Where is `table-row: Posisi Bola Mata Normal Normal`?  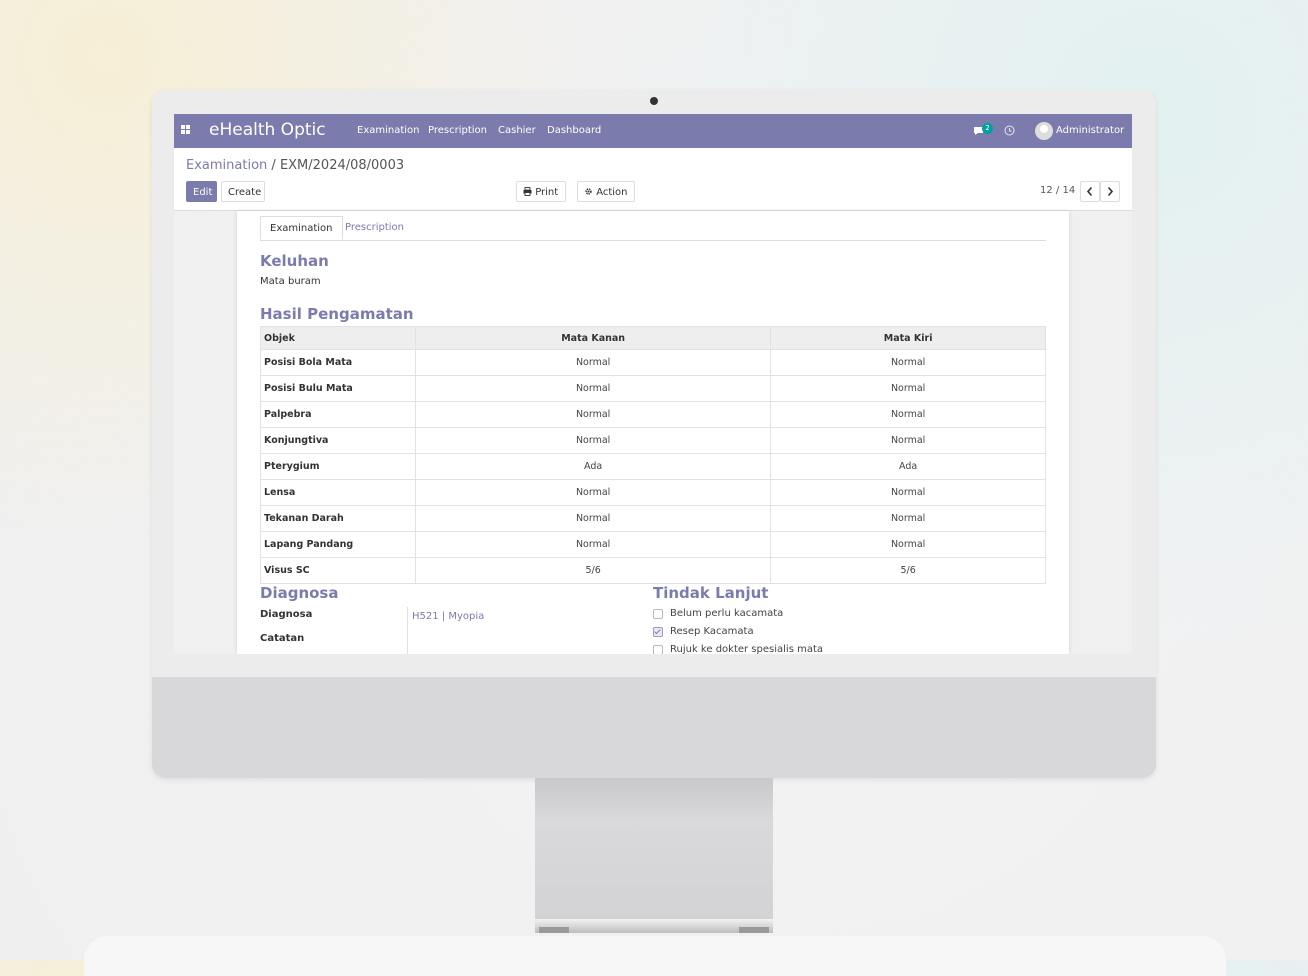
table-row: Posisi Bola Mata Normal Normal is located at coordinates (653, 362).